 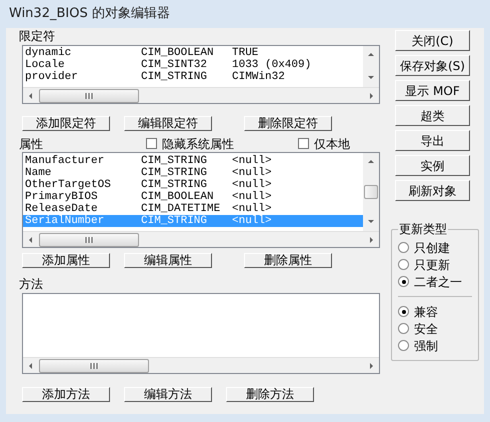 I want to click on section-label: 方法, so click(x=31, y=284).